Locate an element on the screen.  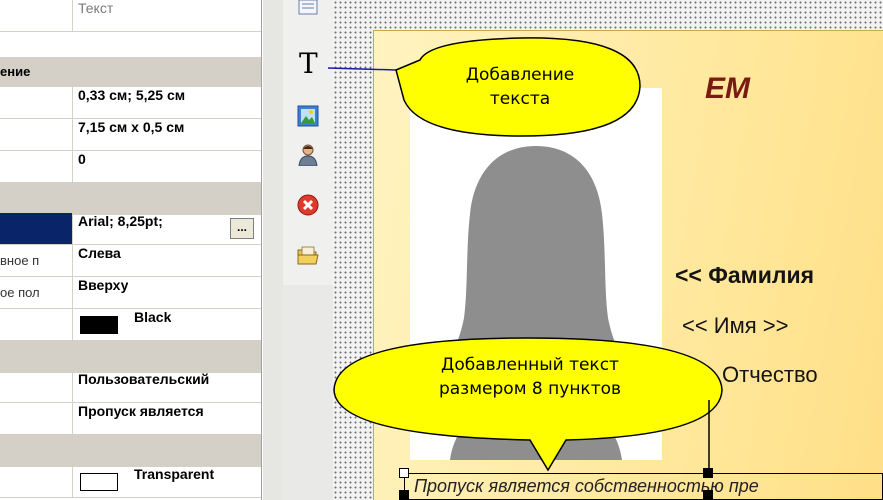
callout-bottom-text: Добавленный текст размером 8 пунктов is located at coordinates (530, 377).